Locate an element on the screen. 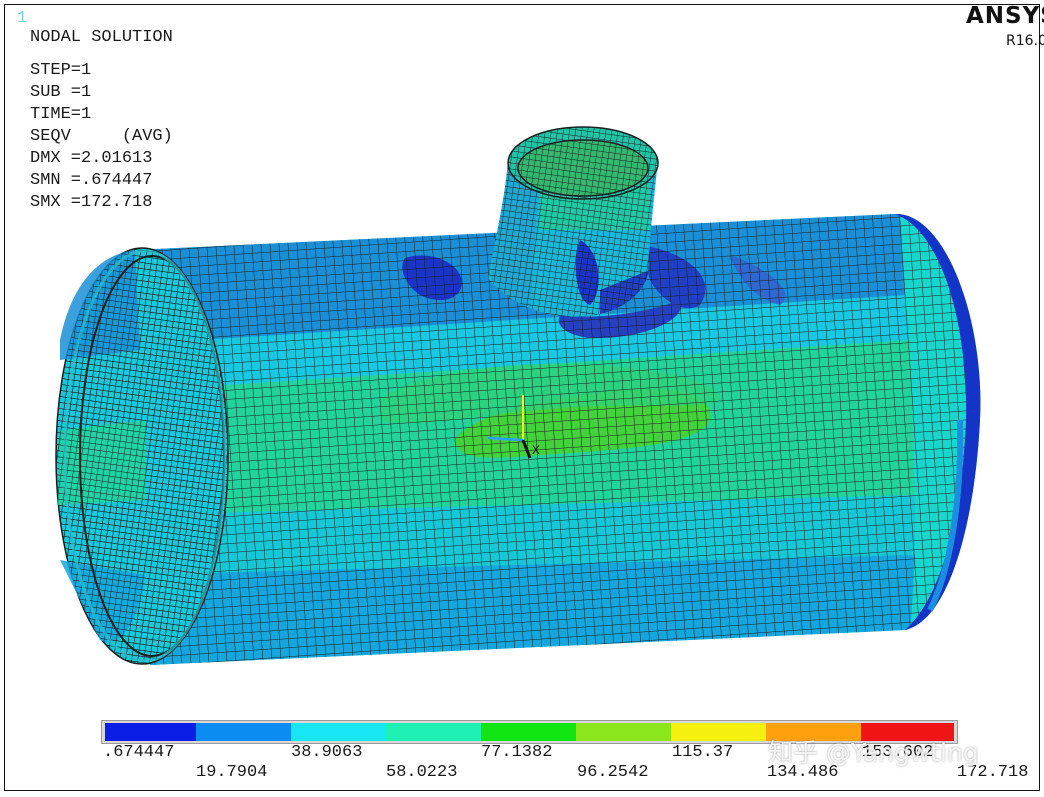  legend-tick-top: 77.1382 is located at coordinates (517, 752).